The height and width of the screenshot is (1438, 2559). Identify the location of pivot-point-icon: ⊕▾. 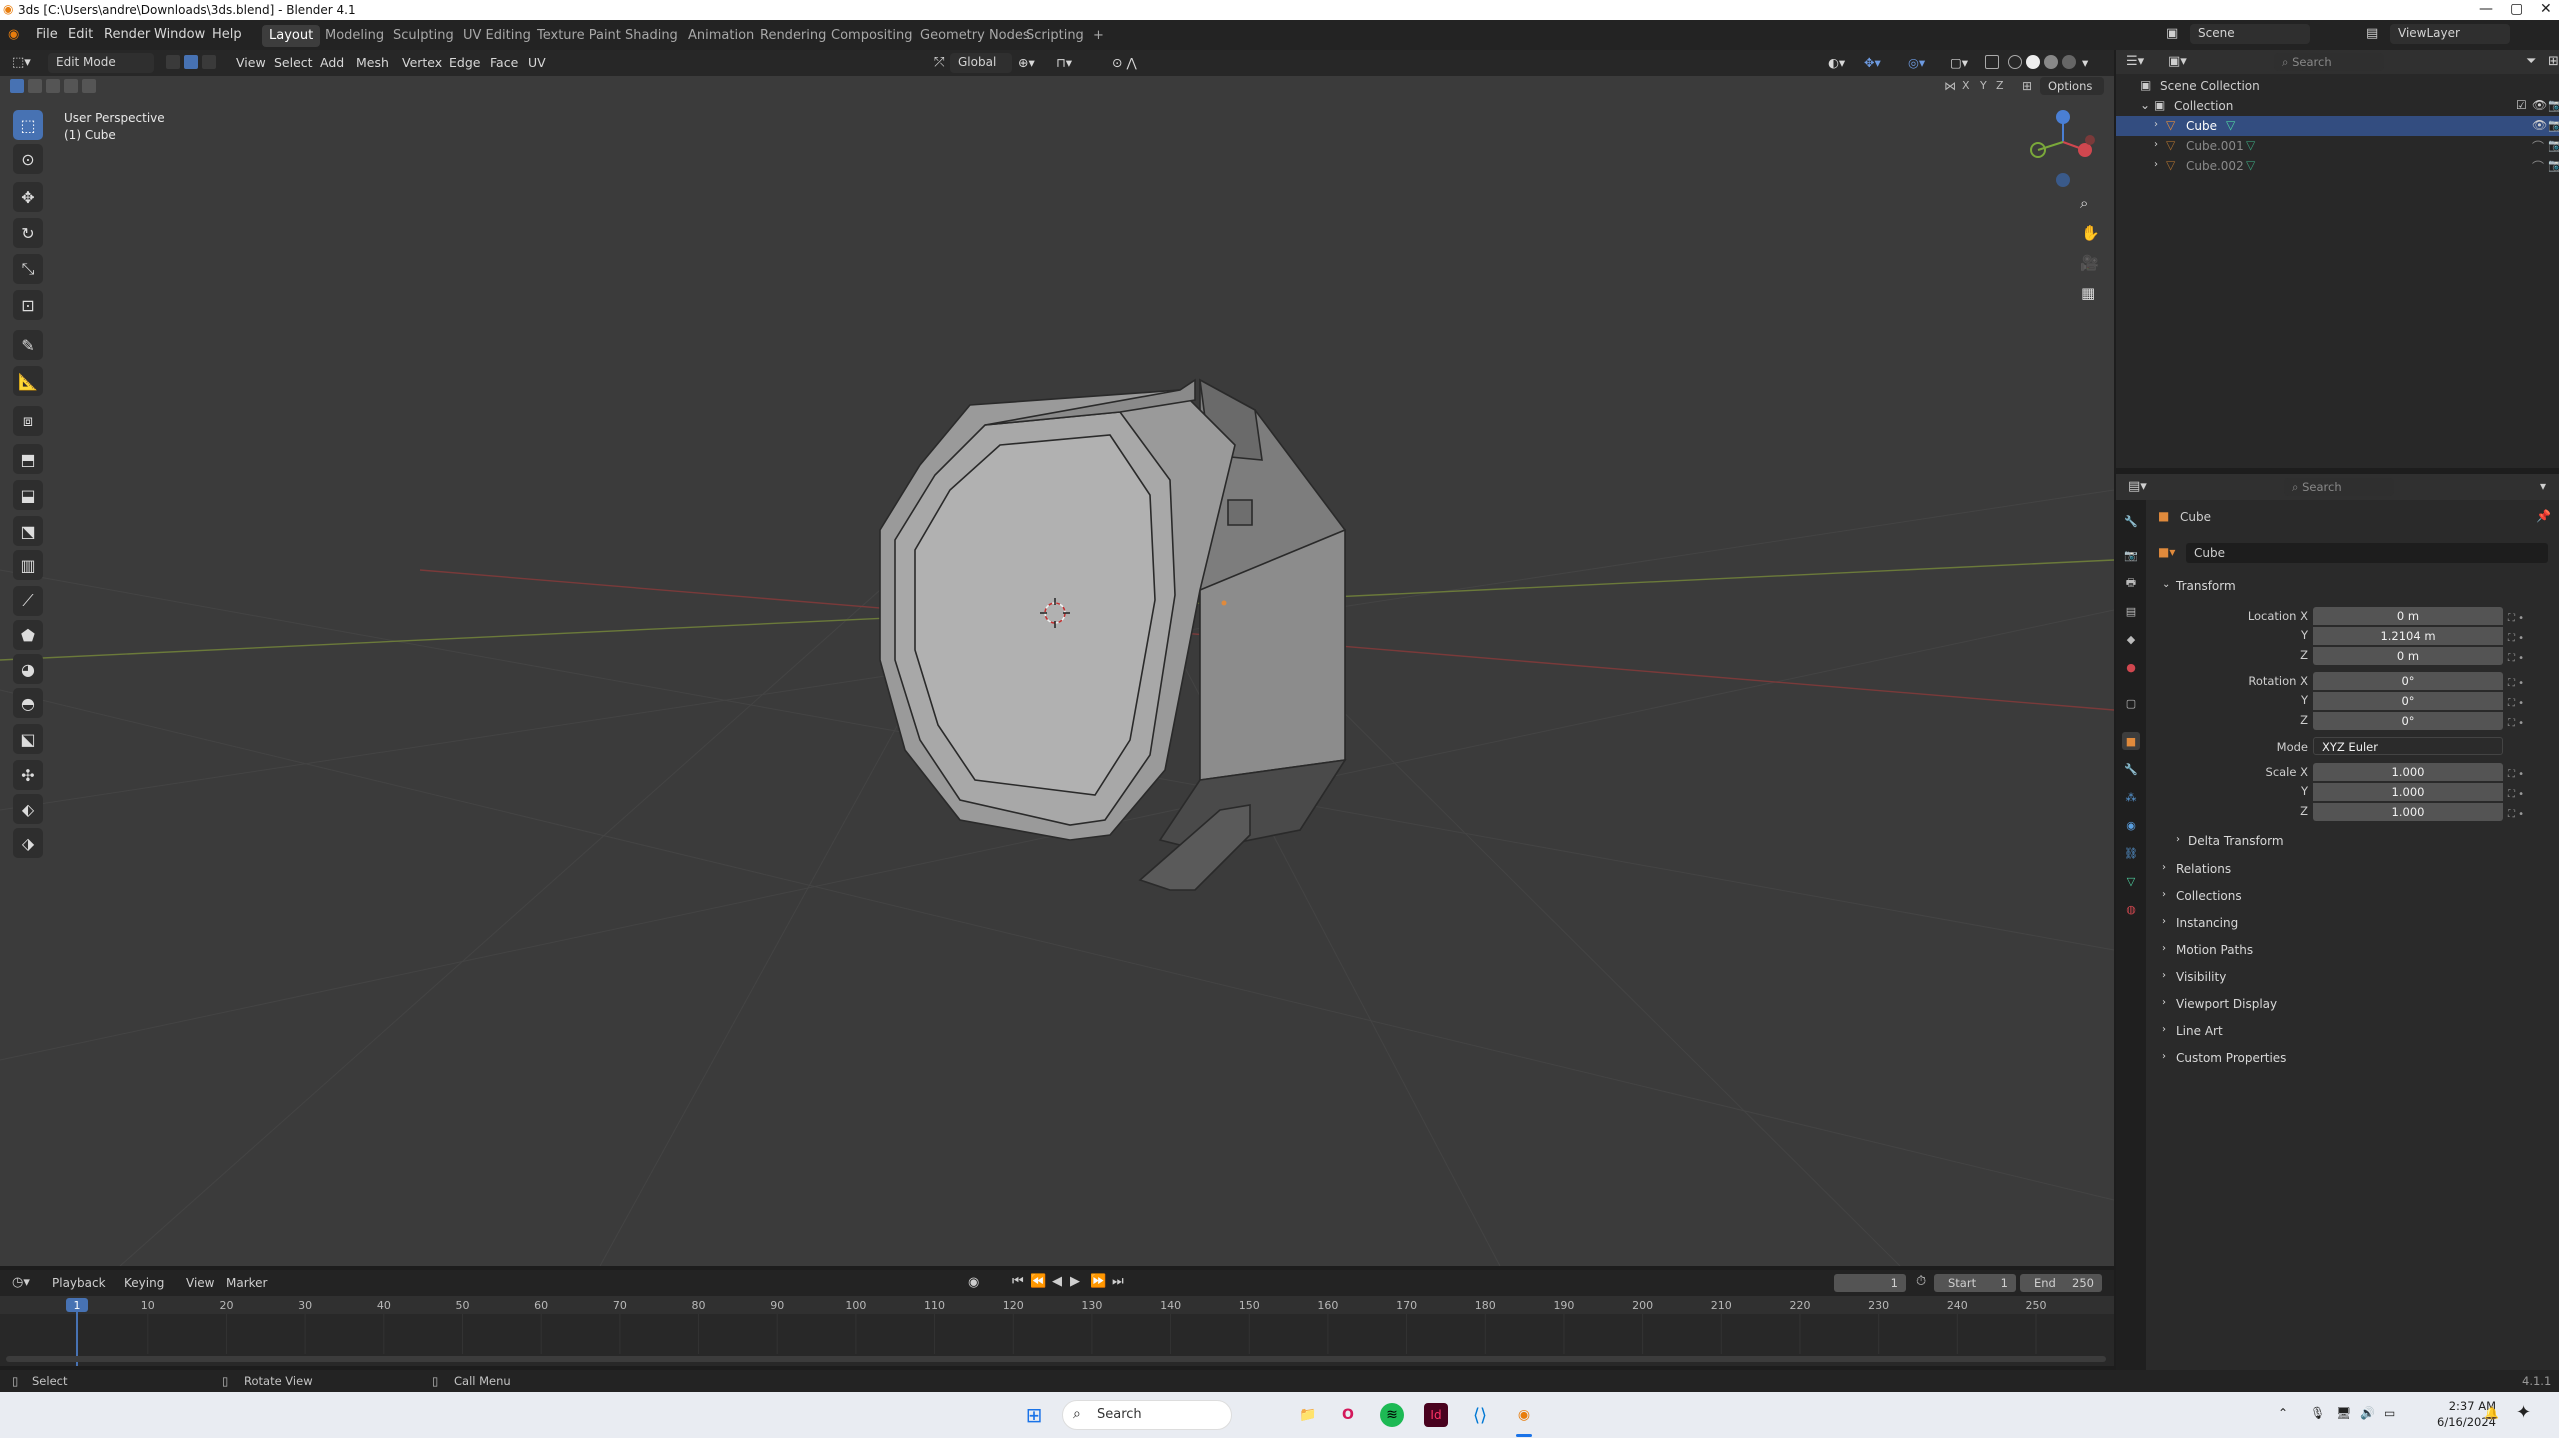
(1026, 62).